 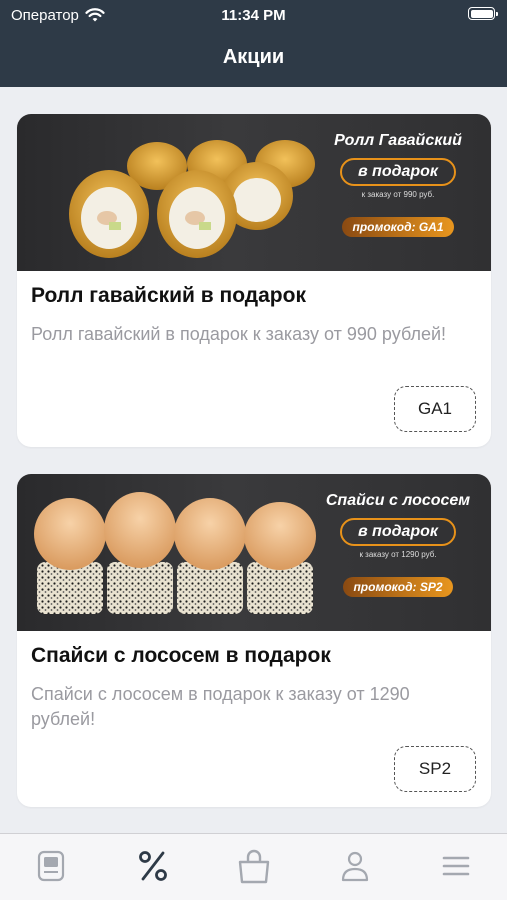 I want to click on banner-promocode: промокод: SP2, so click(x=398, y=587).